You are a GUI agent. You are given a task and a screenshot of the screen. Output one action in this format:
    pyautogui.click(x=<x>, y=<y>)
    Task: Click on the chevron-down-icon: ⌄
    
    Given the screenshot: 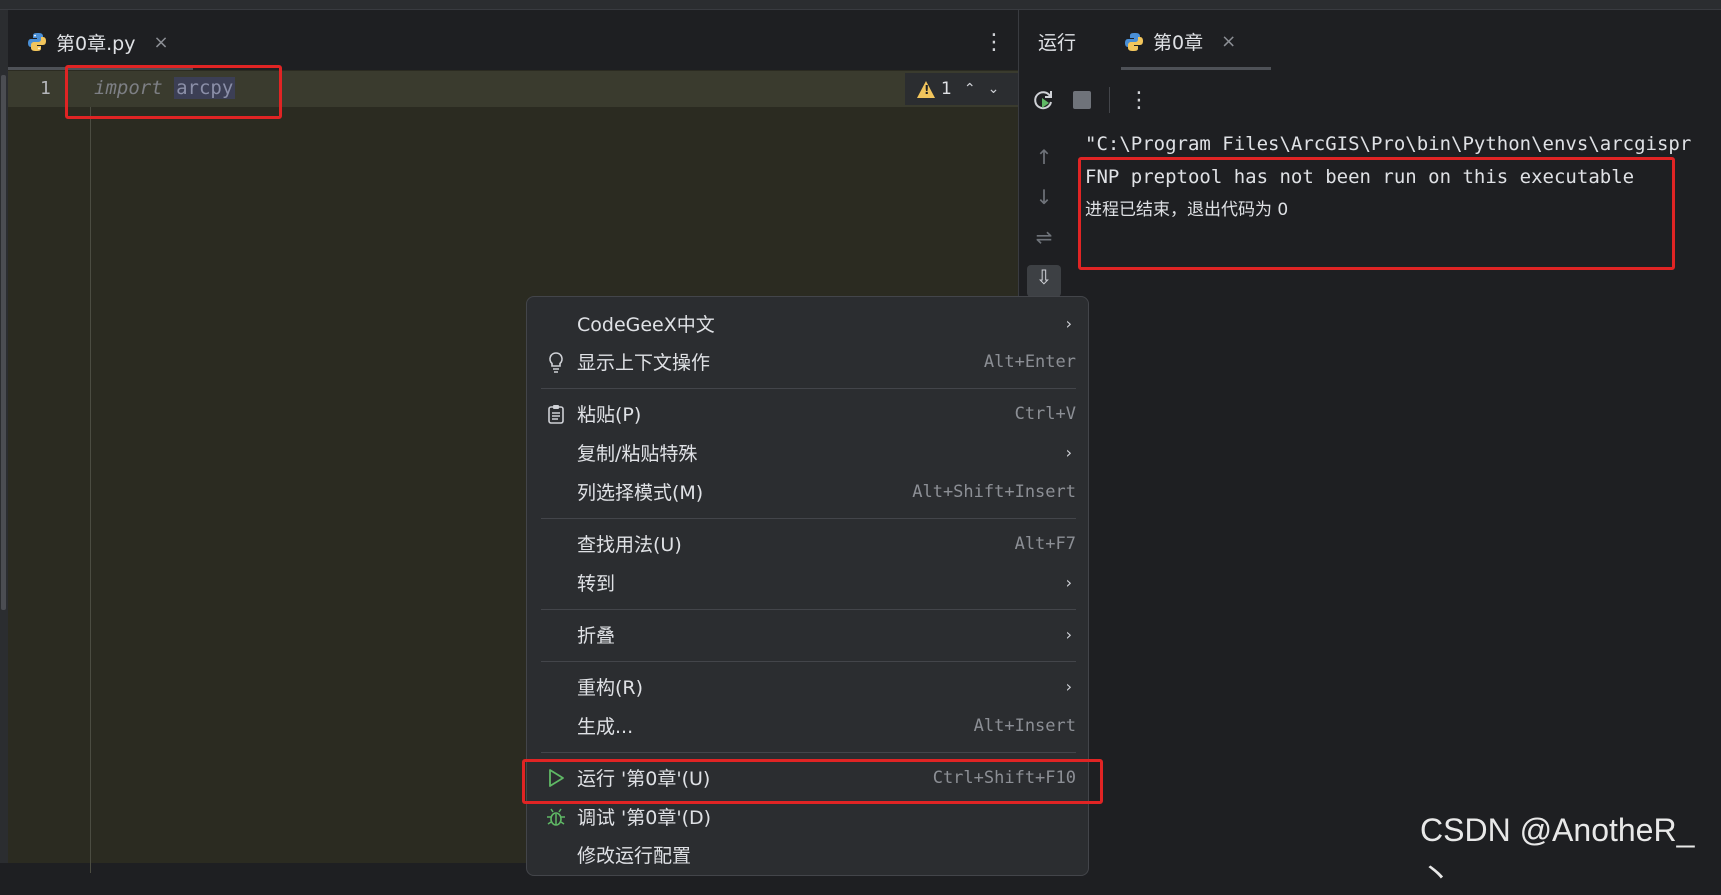 What is the action you would take?
    pyautogui.click(x=994, y=89)
    